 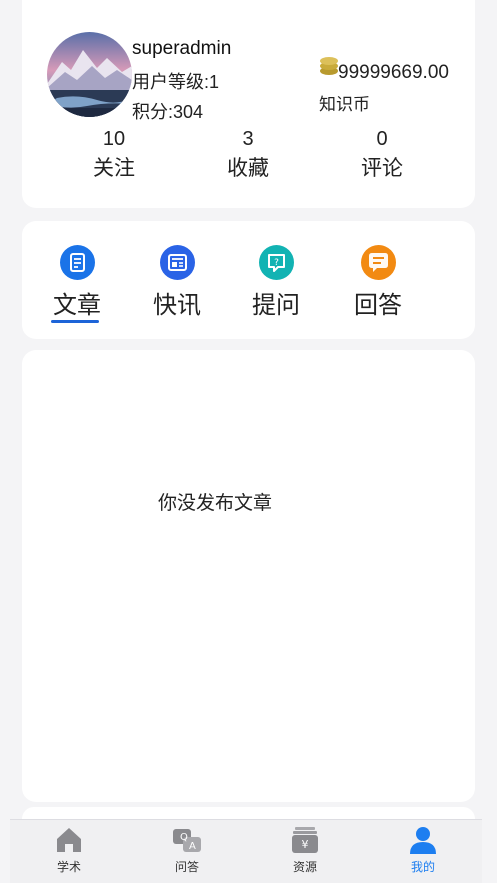 I want to click on answer-icon, so click(x=378, y=262).